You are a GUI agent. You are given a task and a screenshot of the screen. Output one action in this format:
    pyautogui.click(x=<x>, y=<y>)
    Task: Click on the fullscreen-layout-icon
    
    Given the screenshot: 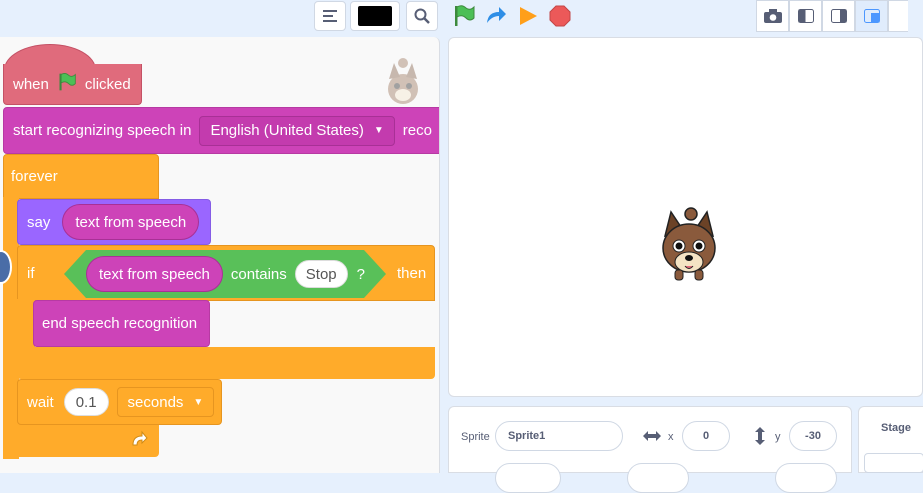 What is the action you would take?
    pyautogui.click(x=871, y=16)
    